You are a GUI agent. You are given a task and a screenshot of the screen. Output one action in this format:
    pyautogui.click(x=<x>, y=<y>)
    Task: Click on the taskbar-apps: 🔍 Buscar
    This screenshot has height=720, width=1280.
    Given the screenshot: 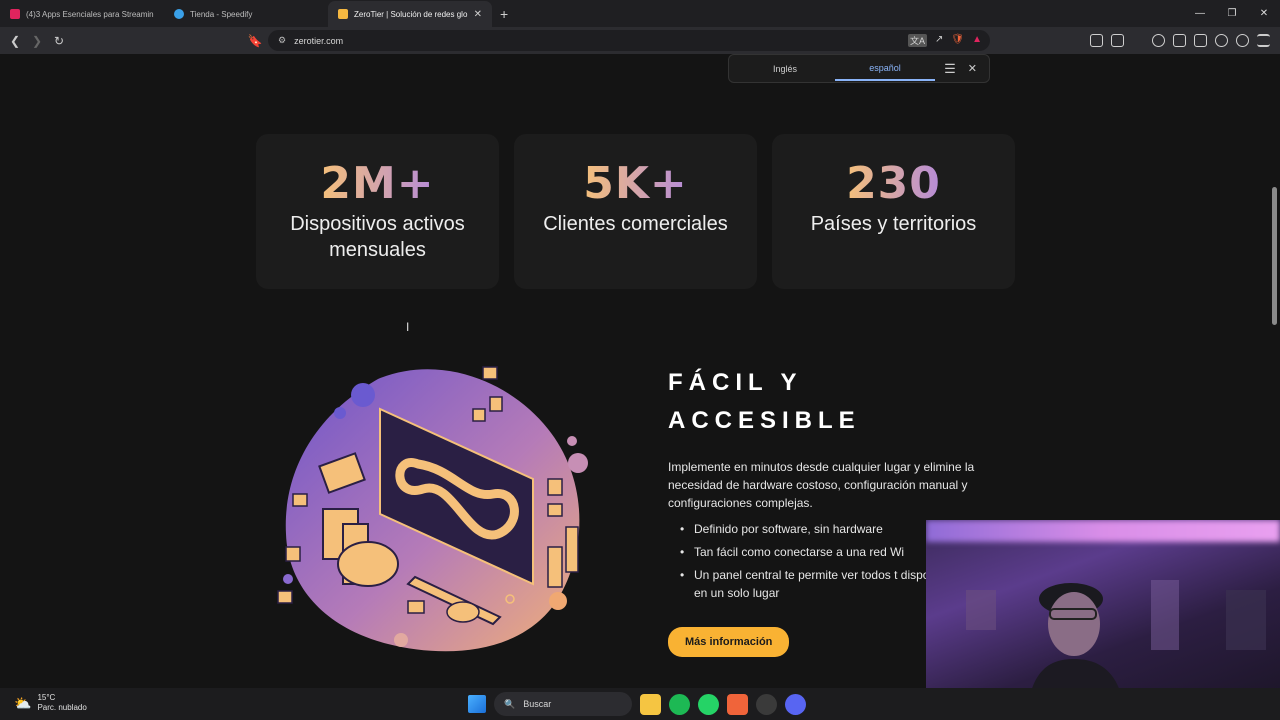 What is the action you would take?
    pyautogui.click(x=637, y=704)
    